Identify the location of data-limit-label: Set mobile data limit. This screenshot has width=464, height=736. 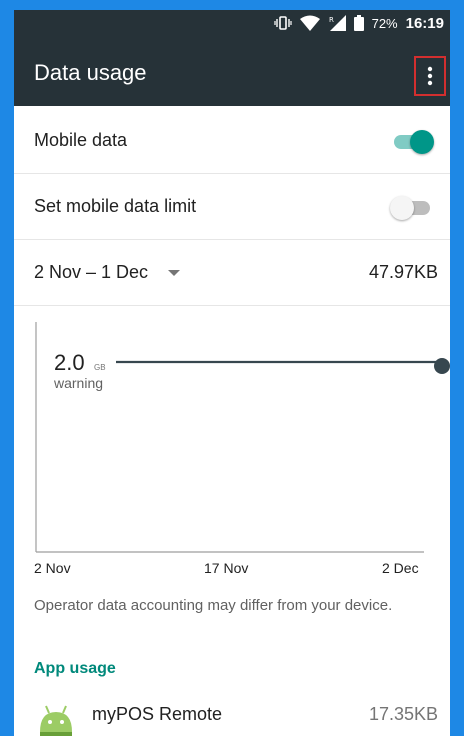
(115, 206).